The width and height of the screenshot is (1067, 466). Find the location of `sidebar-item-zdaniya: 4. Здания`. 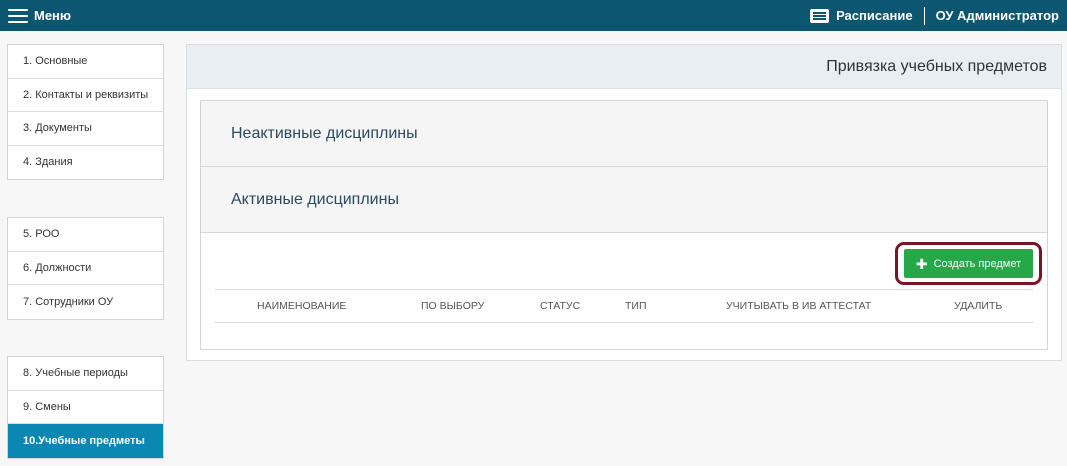

sidebar-item-zdaniya: 4. Здания is located at coordinates (85, 163).